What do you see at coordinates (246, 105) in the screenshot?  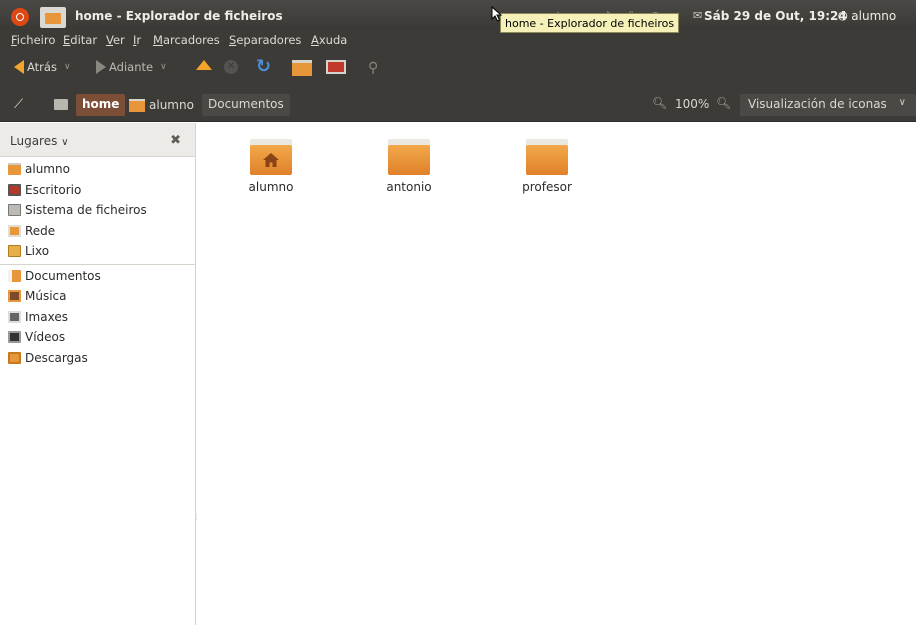 I see `breadcrumb-documentos: Documentos` at bounding box center [246, 105].